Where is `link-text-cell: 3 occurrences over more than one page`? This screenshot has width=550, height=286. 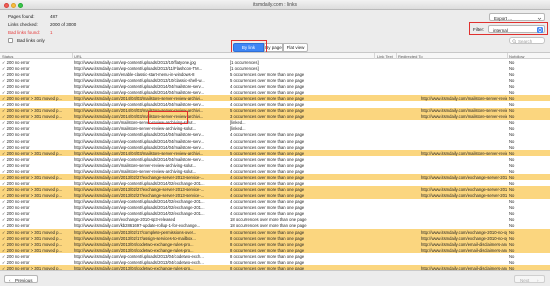 link-text-cell: 3 occurrences over more than one page is located at coordinates (267, 117).